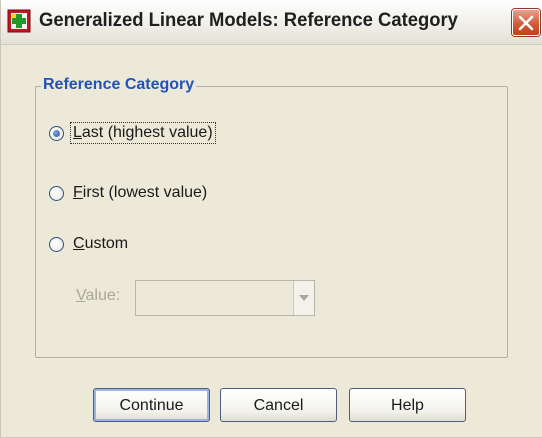 The image size is (542, 438). What do you see at coordinates (225, 298) in the screenshot?
I see `value-dropdown` at bounding box center [225, 298].